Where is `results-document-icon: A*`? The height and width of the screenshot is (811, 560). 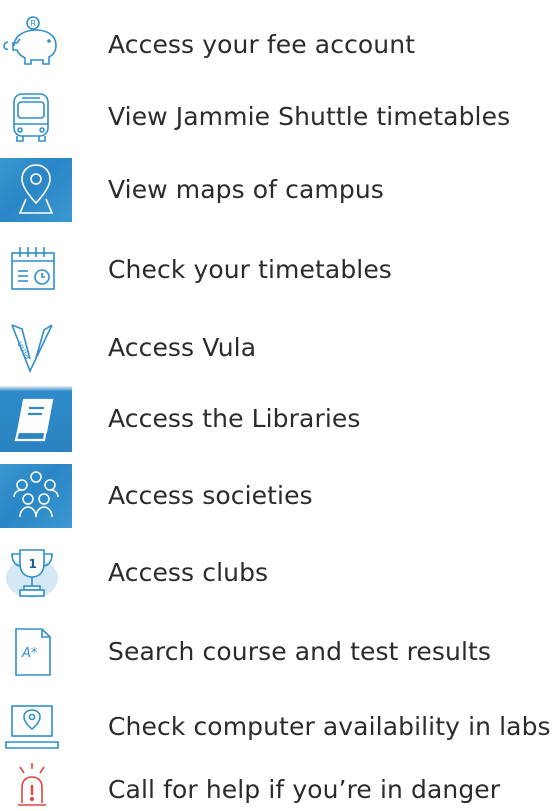 results-document-icon: A* is located at coordinates (32, 652).